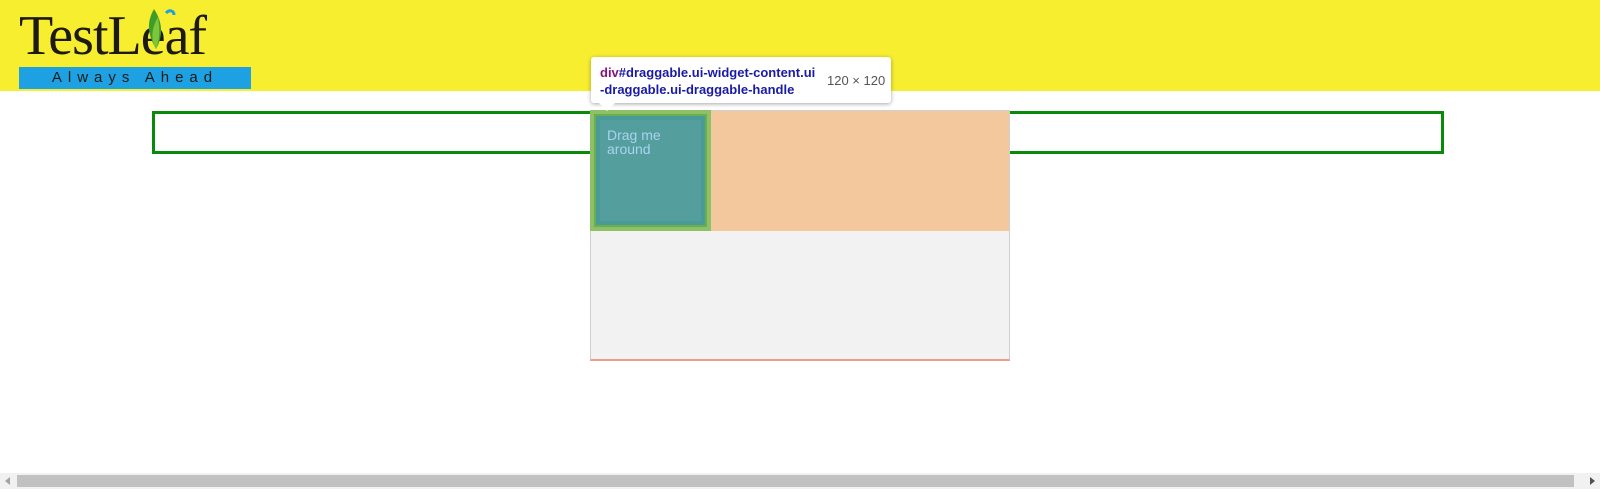 The height and width of the screenshot is (489, 1600). What do you see at coordinates (609, 72) in the screenshot?
I see `tooltip-tag: div` at bounding box center [609, 72].